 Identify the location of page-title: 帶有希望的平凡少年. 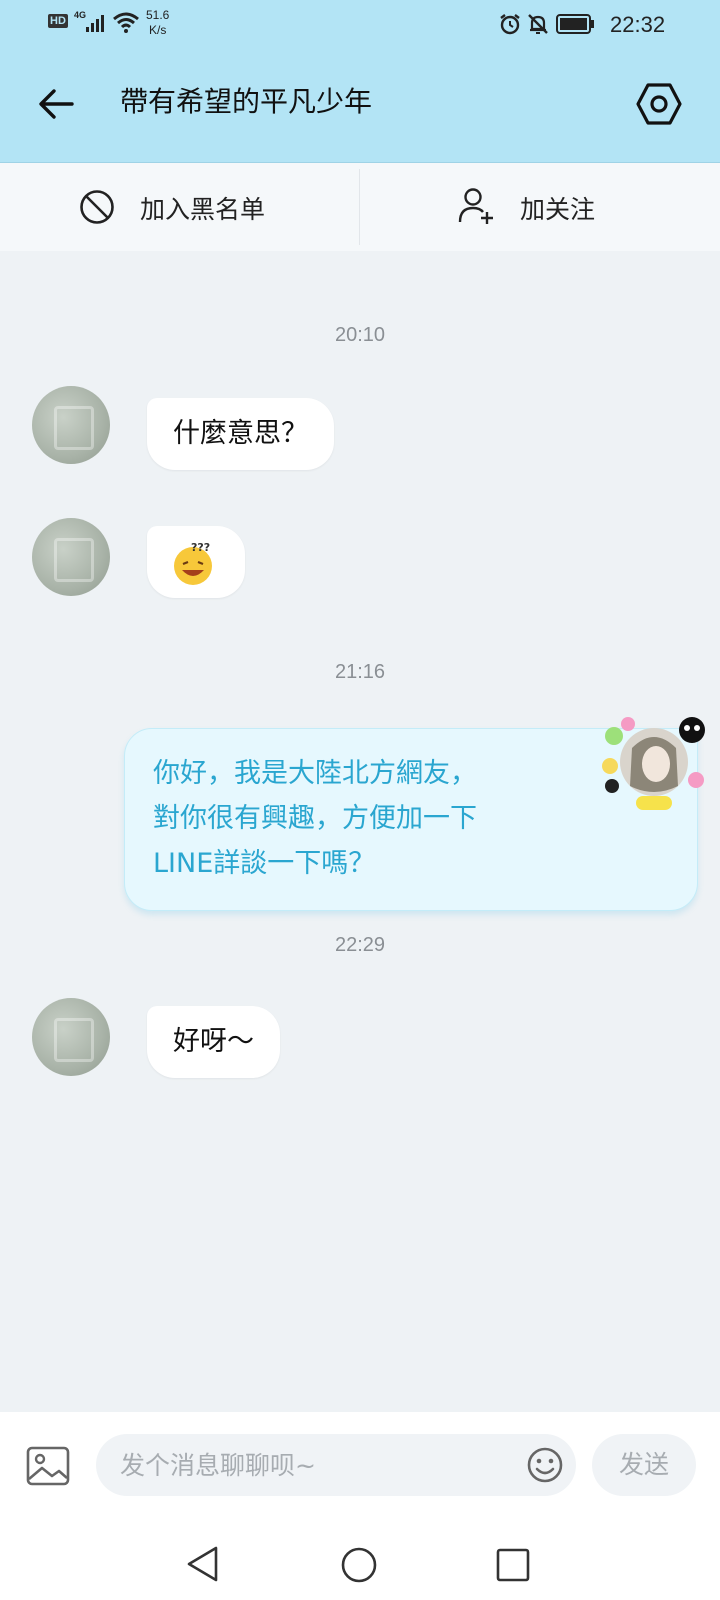
(246, 101).